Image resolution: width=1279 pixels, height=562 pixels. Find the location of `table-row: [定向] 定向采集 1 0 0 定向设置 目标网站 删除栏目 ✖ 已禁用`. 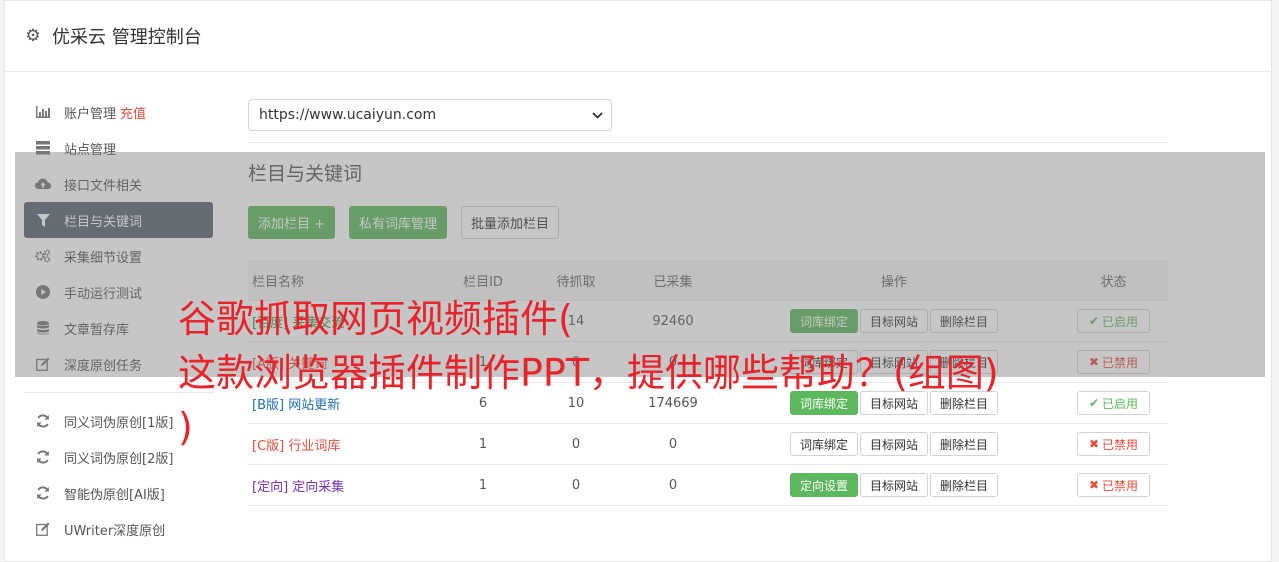

table-row: [定向] 定向采集 1 0 0 定向设置 目标网站 删除栏目 ✖ 已禁用 is located at coordinates (708, 485).